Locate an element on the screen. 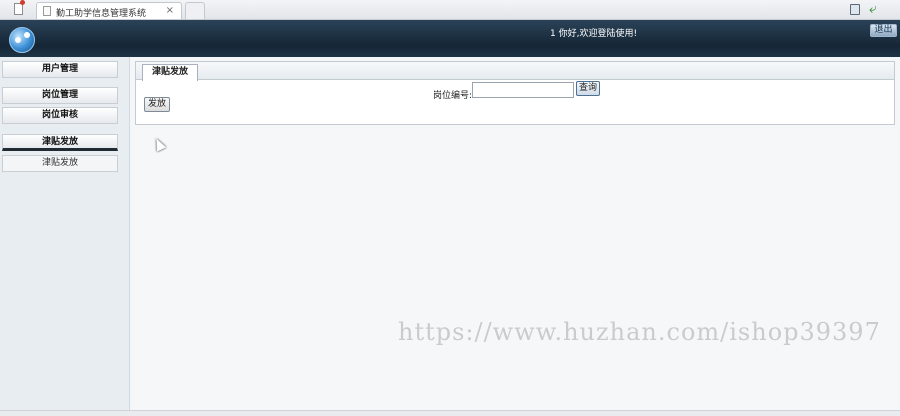 The height and width of the screenshot is (416, 900). tab-close-icon: × is located at coordinates (170, 10).